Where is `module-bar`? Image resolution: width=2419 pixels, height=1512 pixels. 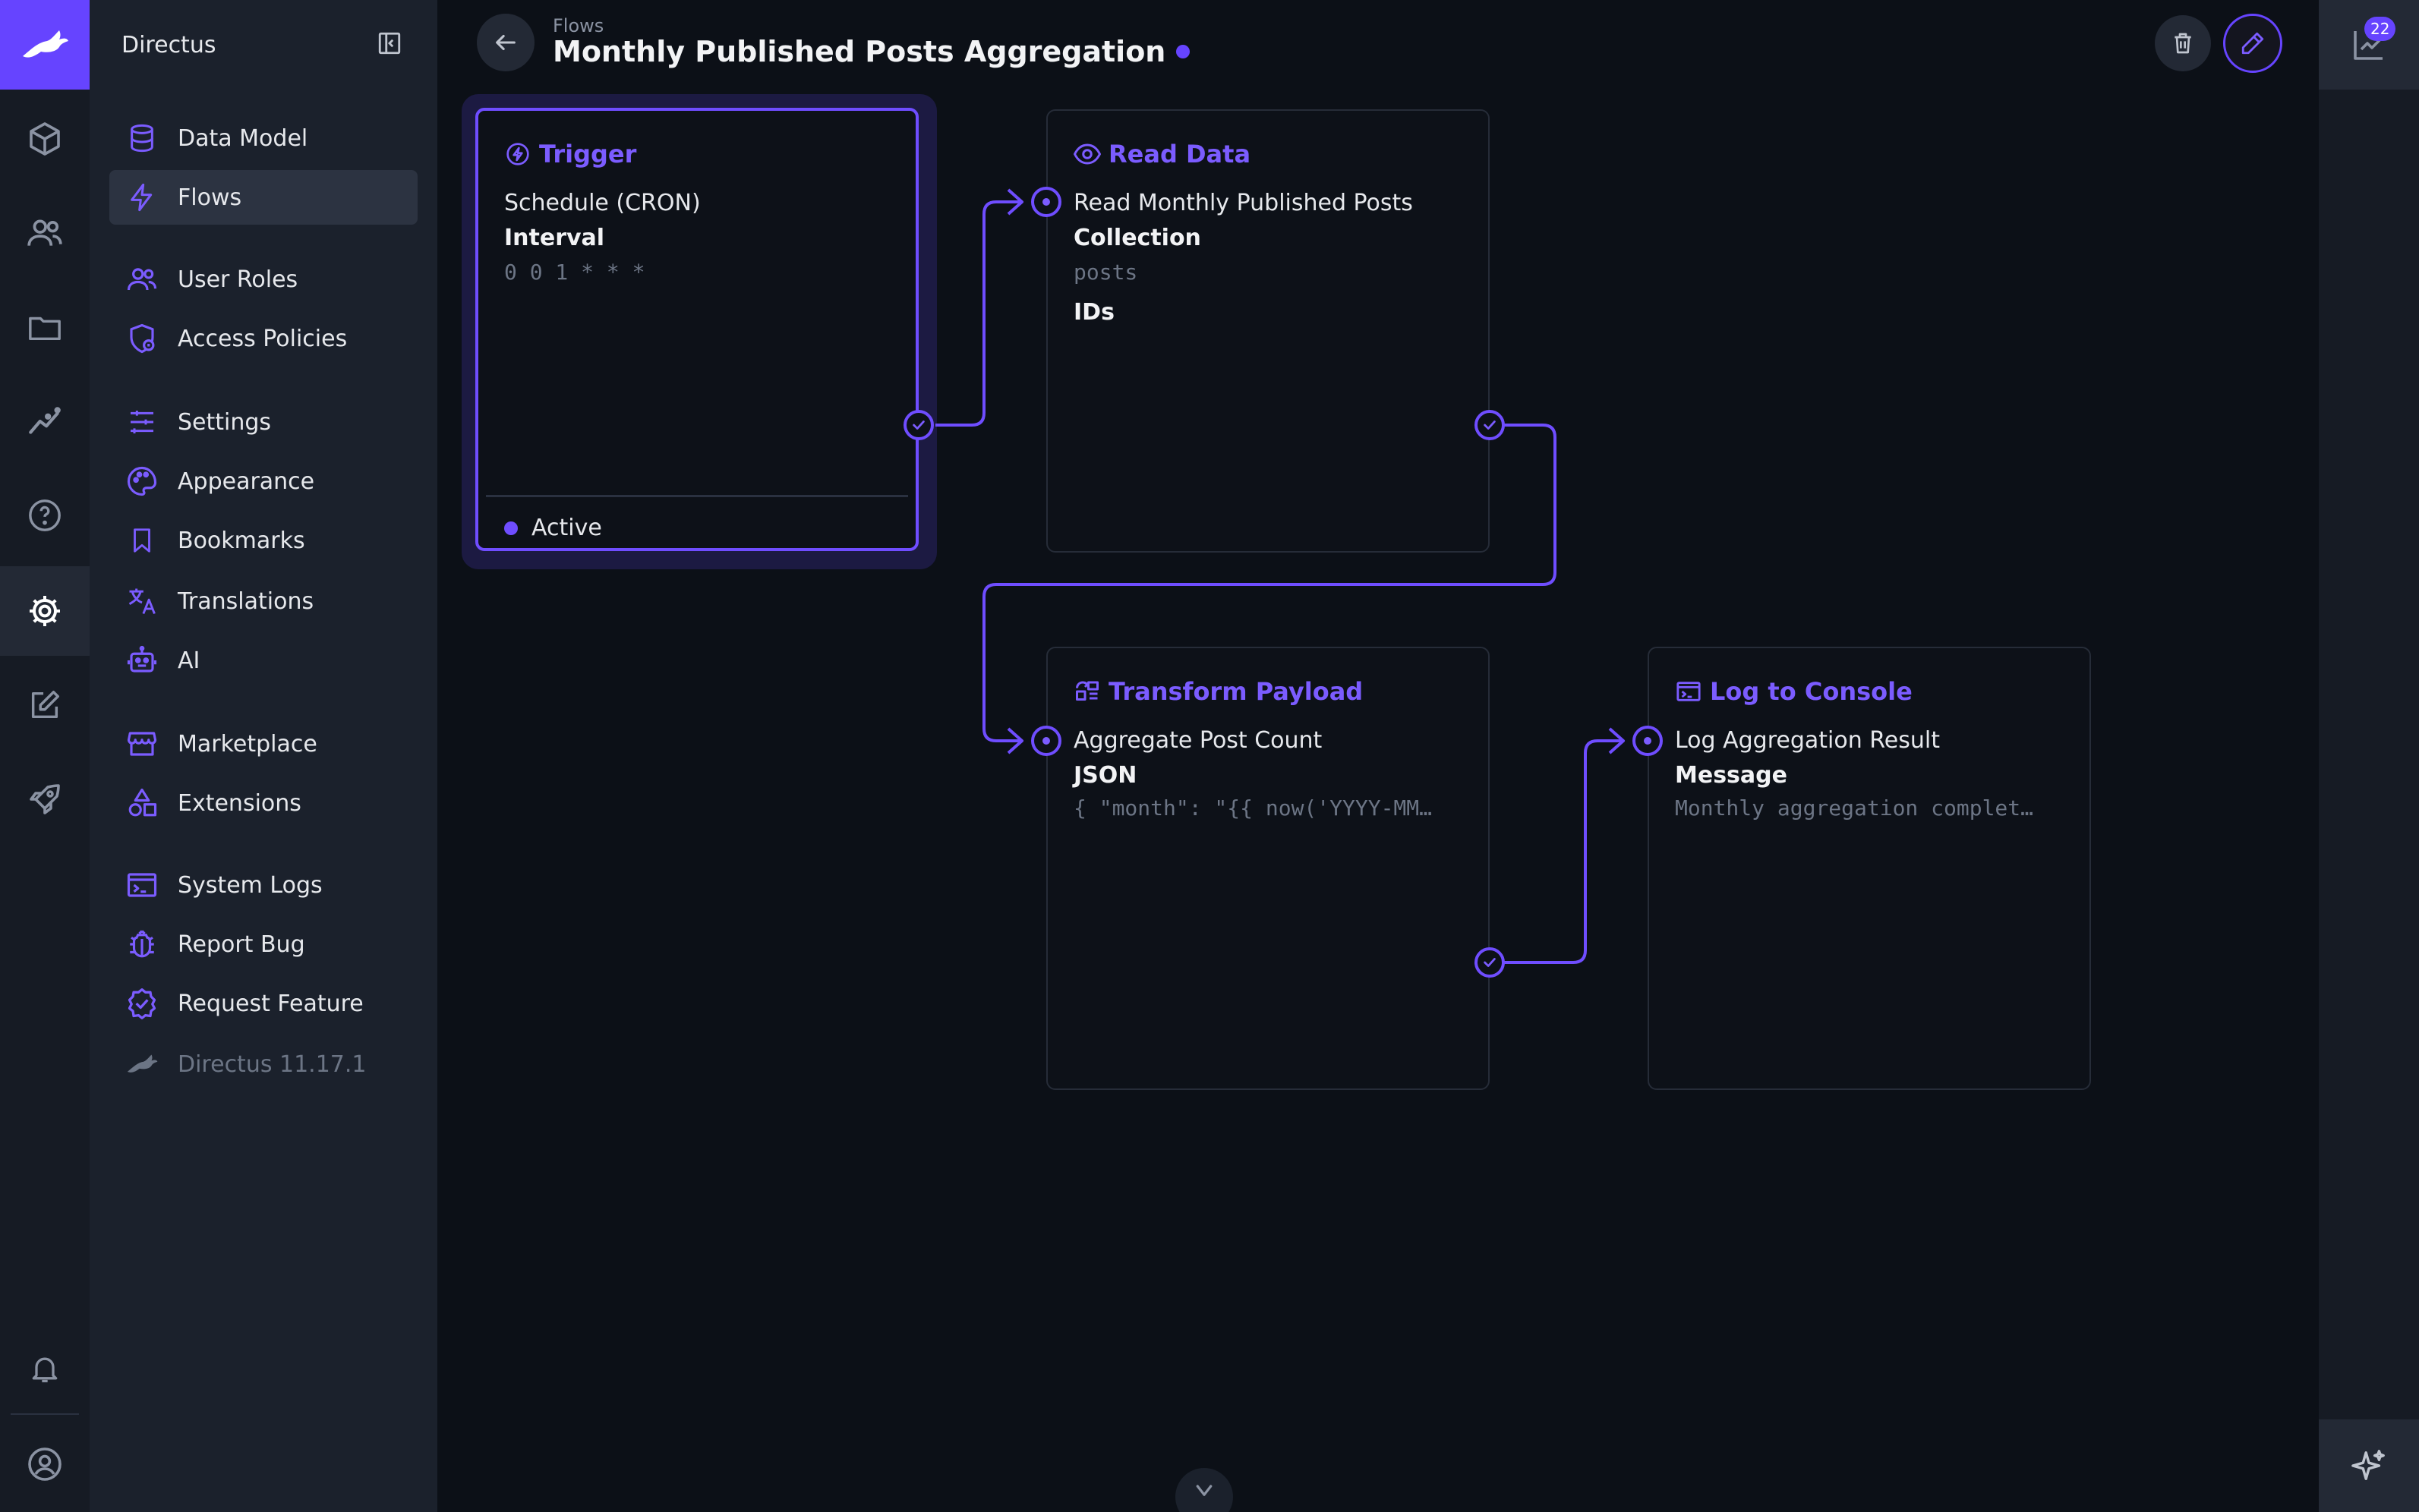 module-bar is located at coordinates (45, 756).